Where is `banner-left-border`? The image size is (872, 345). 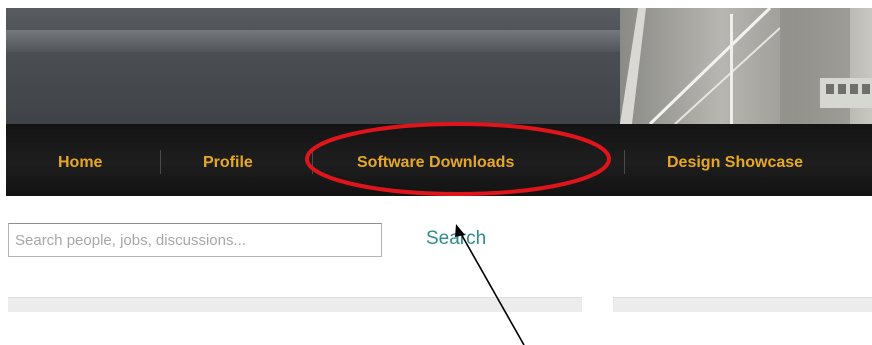 banner-left-border is located at coordinates (3, 62).